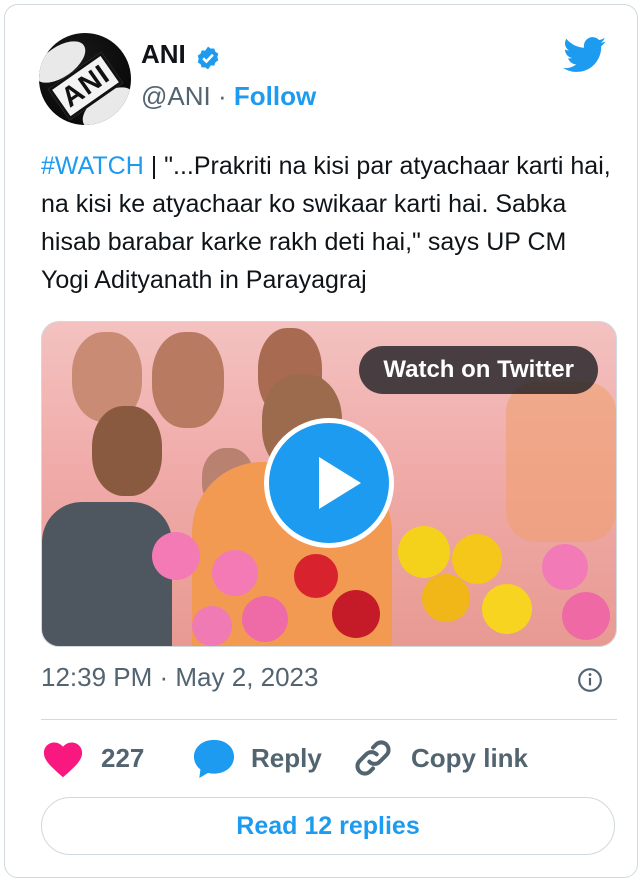 This screenshot has width=644, height=884. I want to click on like-button: 227, so click(92, 758).